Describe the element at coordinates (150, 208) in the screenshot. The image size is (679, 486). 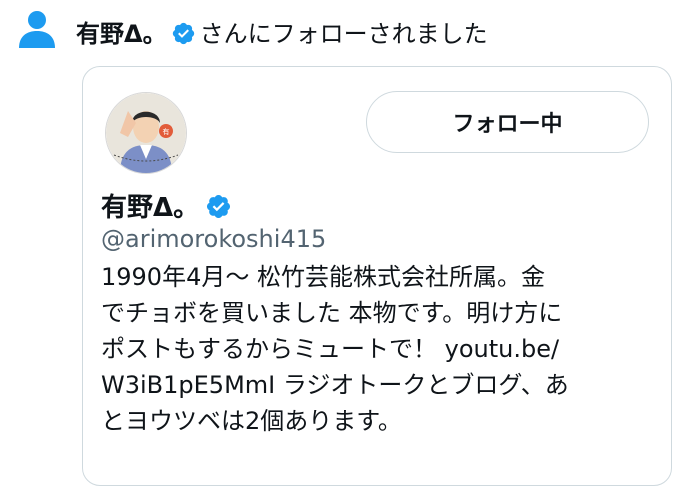
I see `display-name-text: 有野Δ。` at that location.